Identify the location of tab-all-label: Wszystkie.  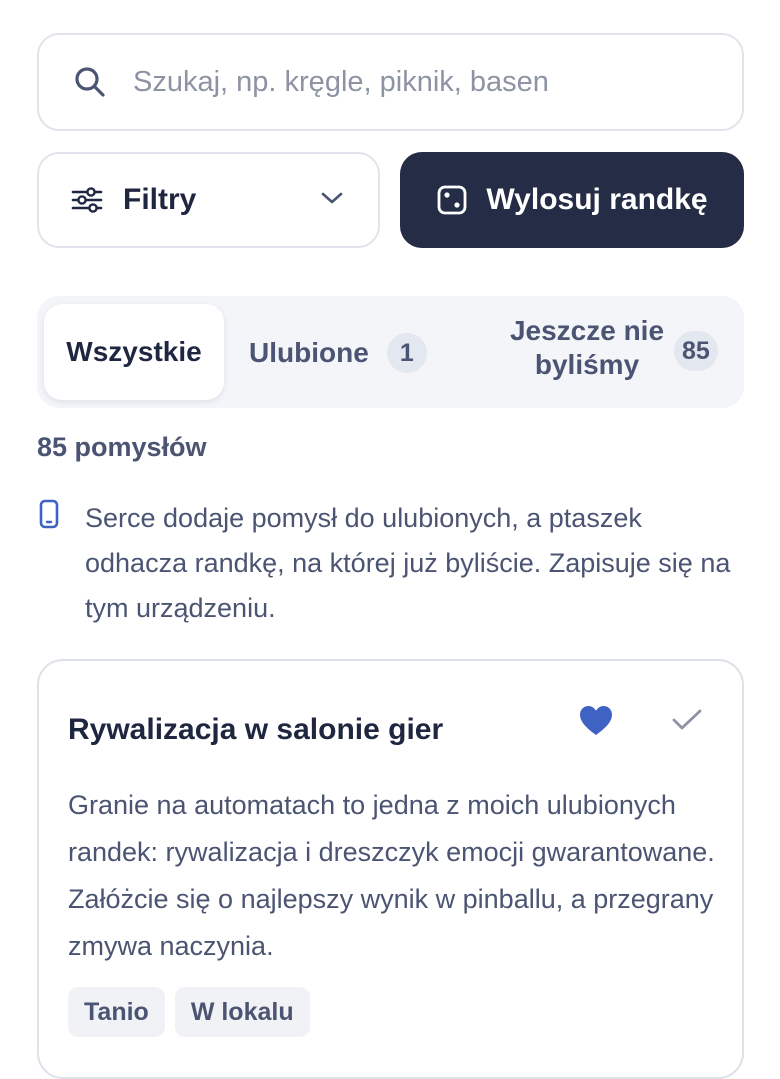
(134, 351).